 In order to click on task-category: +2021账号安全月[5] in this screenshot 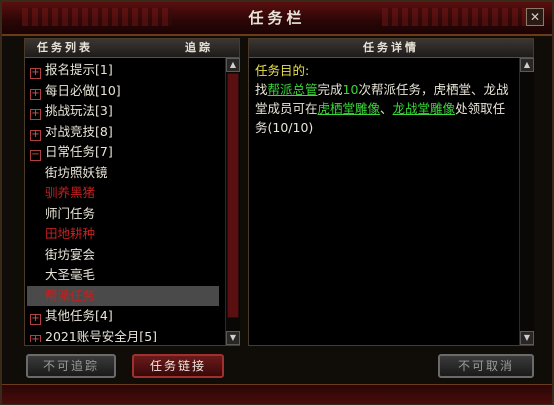, I will do `click(123, 335)`.